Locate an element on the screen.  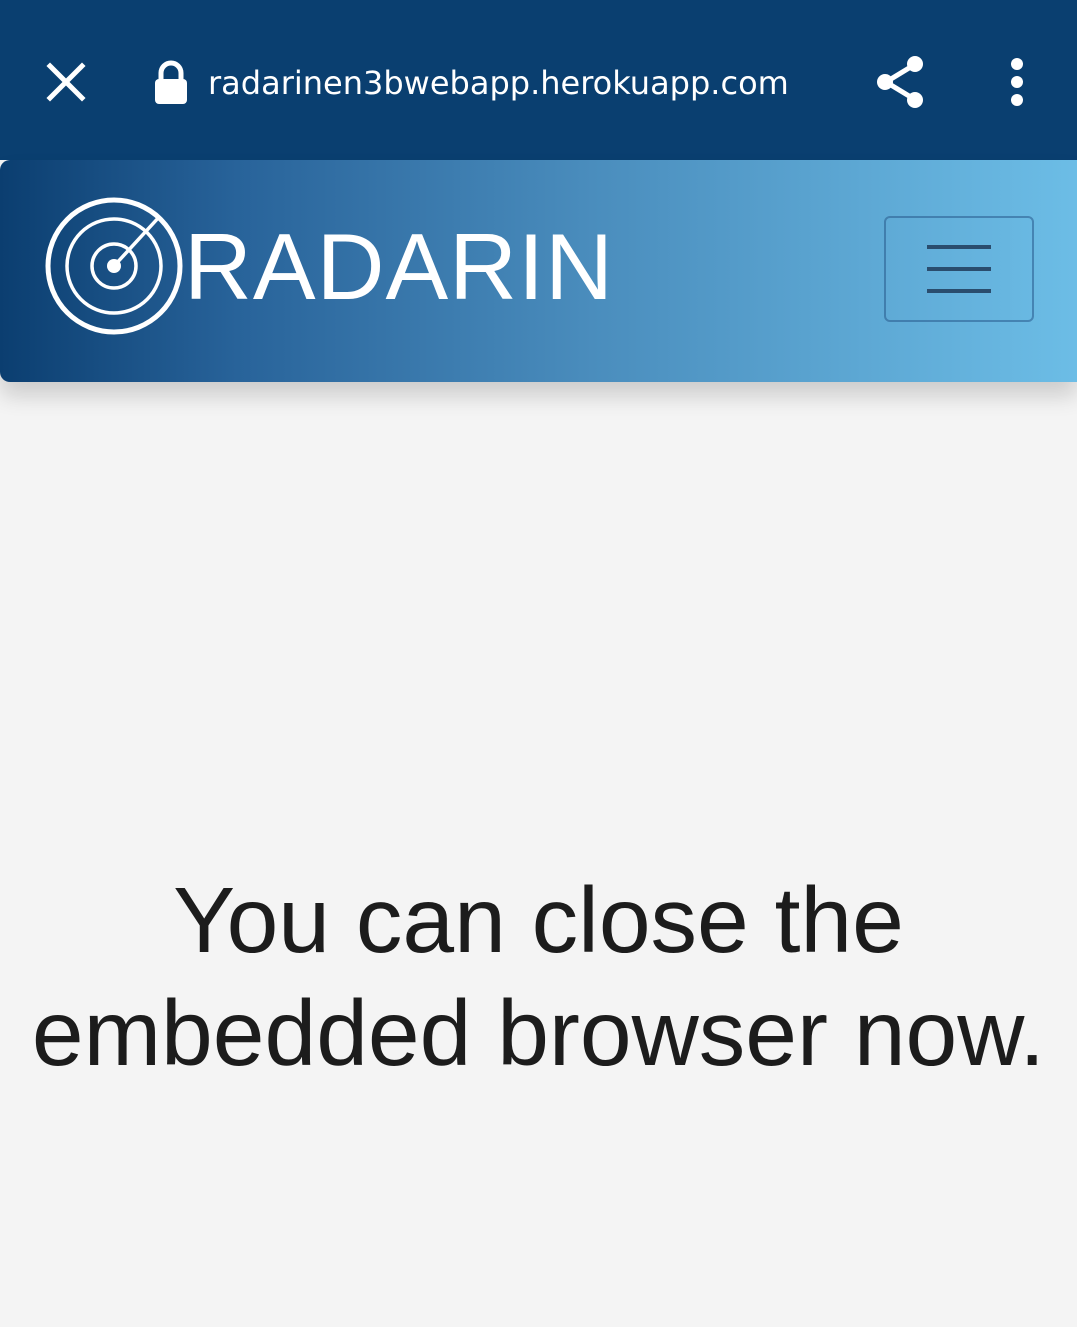
message-line-1: You can close the is located at coordinates (538, 920).